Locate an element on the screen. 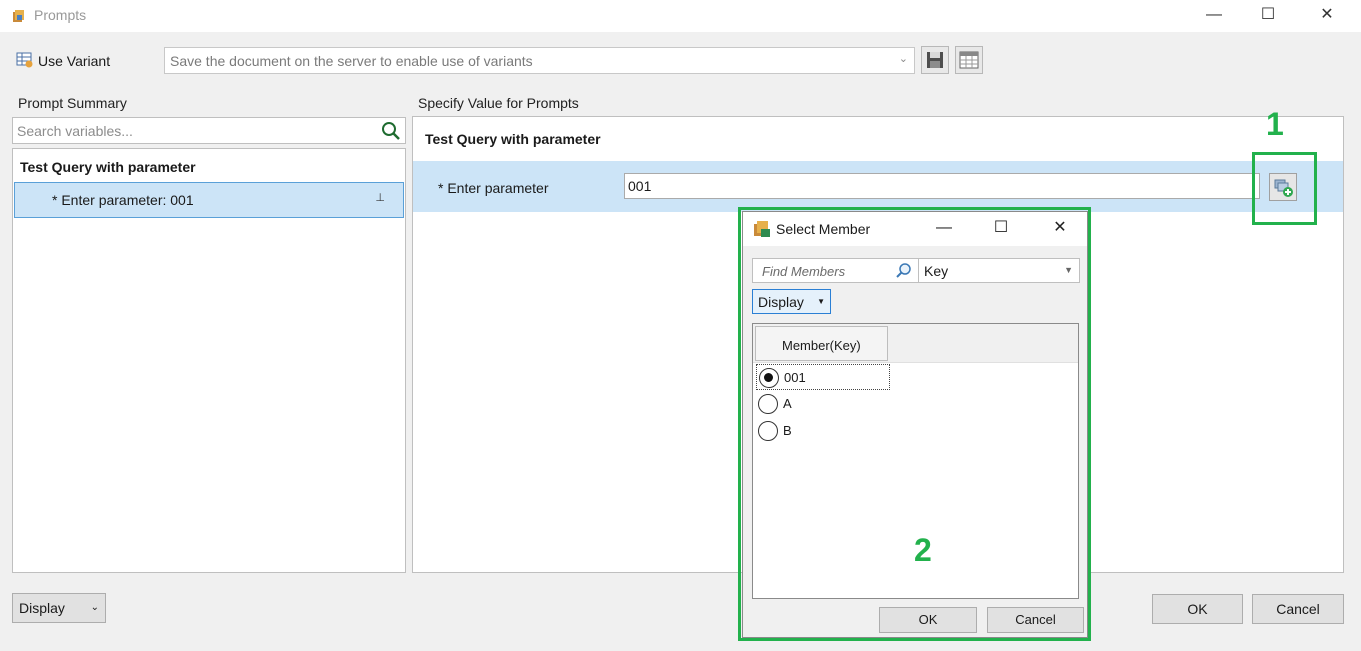  parameter-value: 001 is located at coordinates (640, 186).